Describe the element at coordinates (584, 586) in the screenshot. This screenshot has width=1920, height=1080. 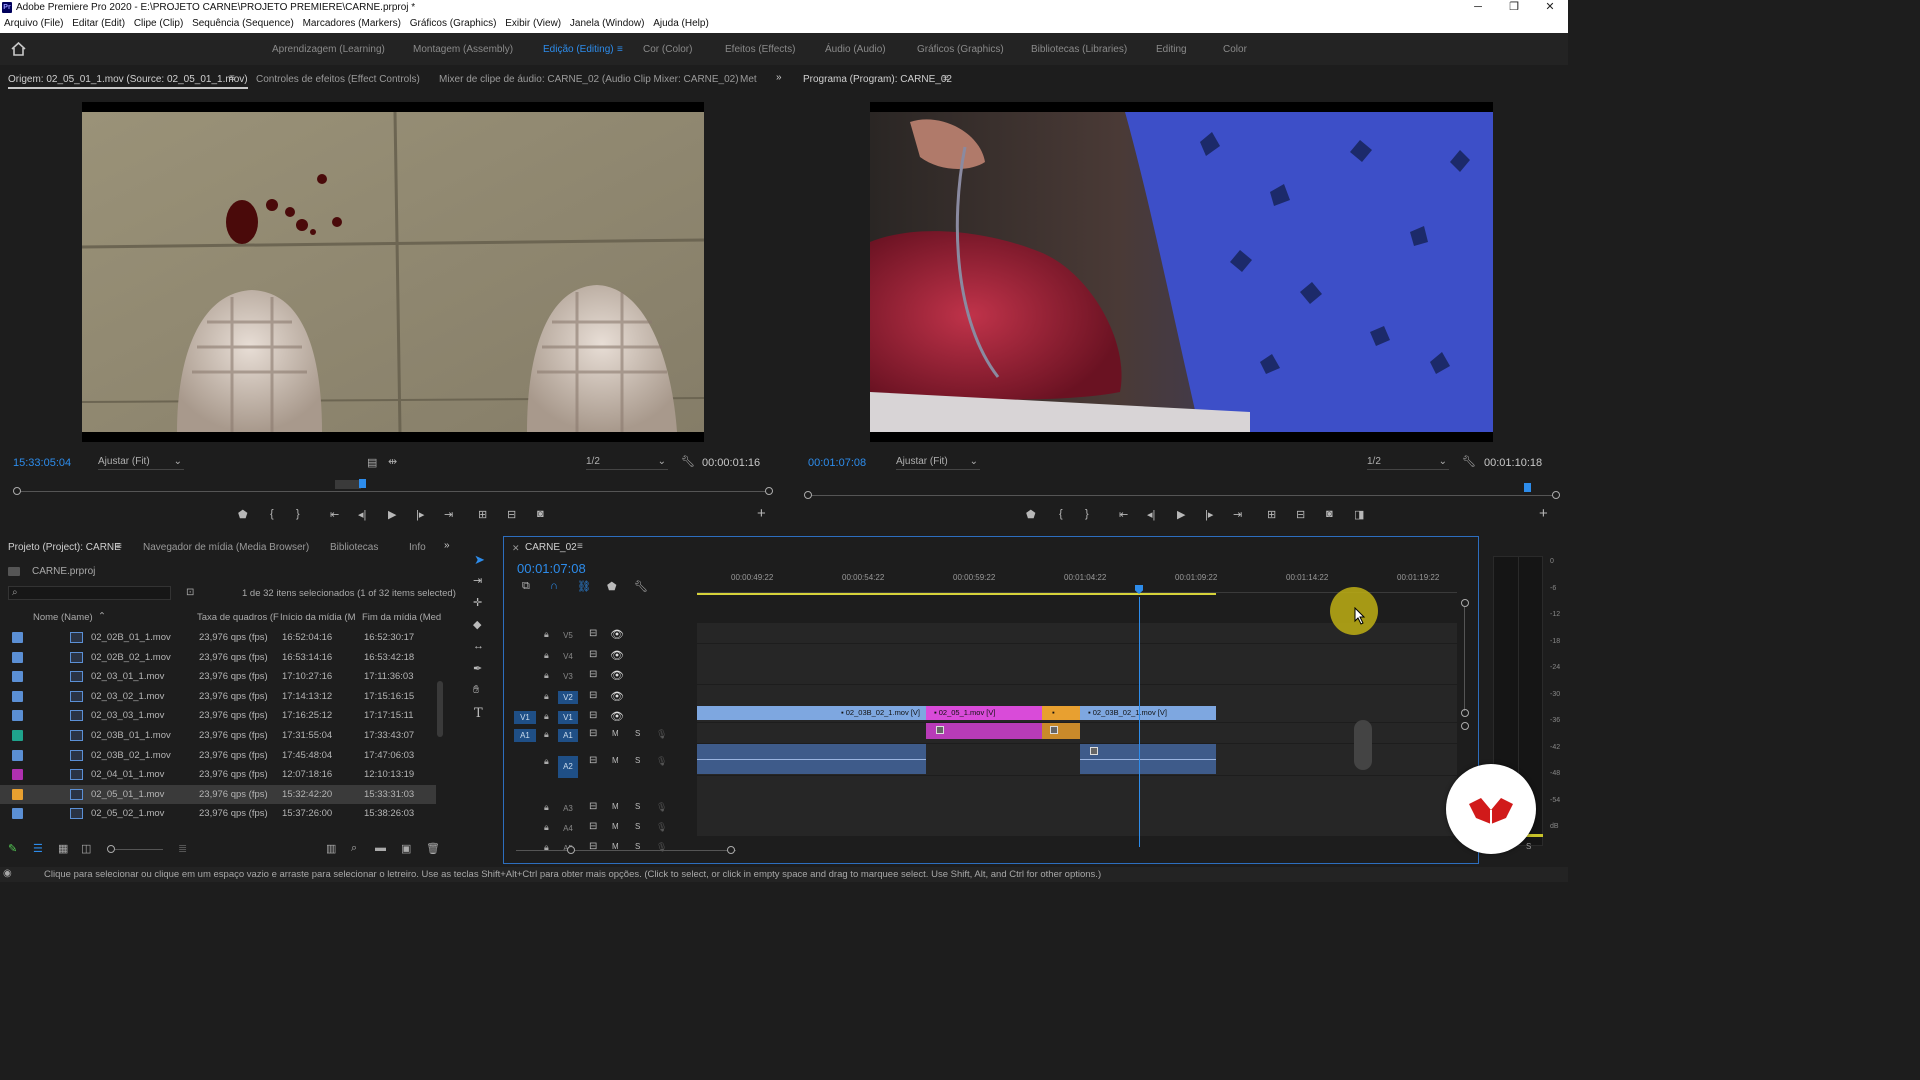
I see `linked-selection-icon: ⛓` at that location.